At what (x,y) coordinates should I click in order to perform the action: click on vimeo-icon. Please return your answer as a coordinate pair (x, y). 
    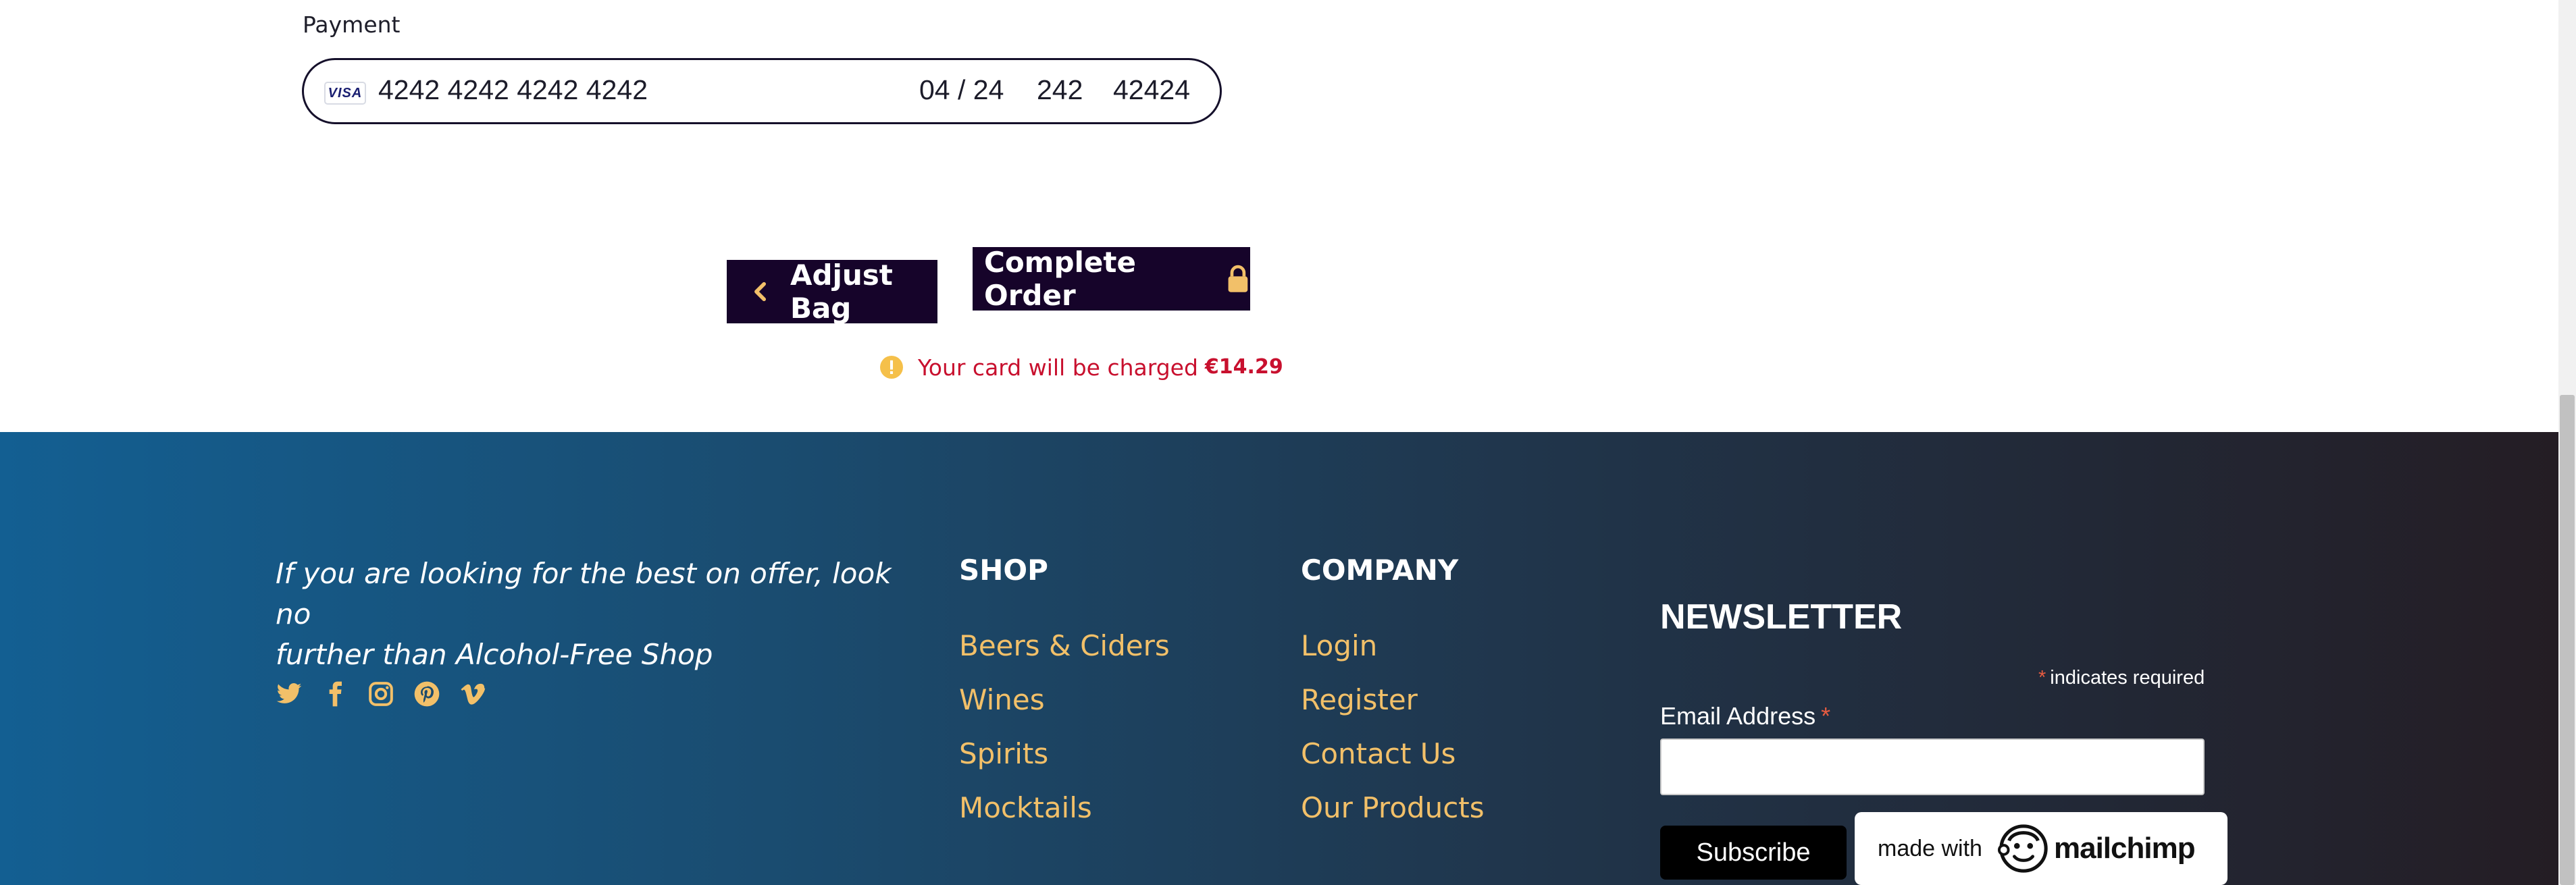
    Looking at the image, I should click on (472, 693).